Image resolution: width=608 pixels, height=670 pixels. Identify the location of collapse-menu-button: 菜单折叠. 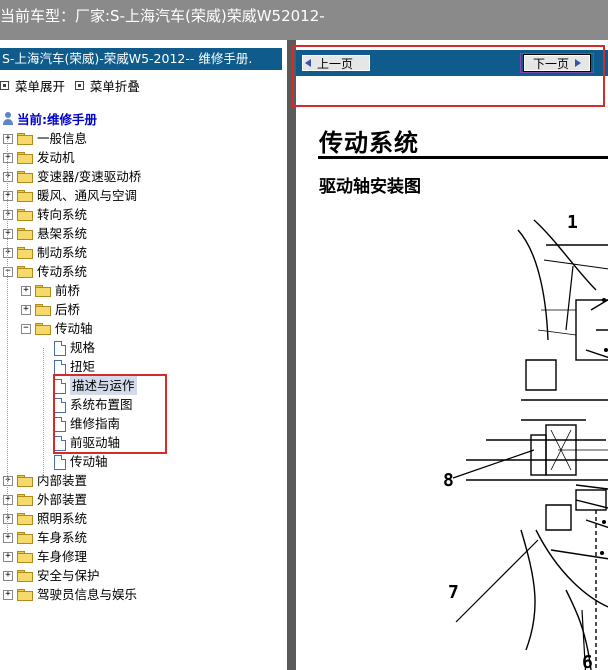
(107, 85).